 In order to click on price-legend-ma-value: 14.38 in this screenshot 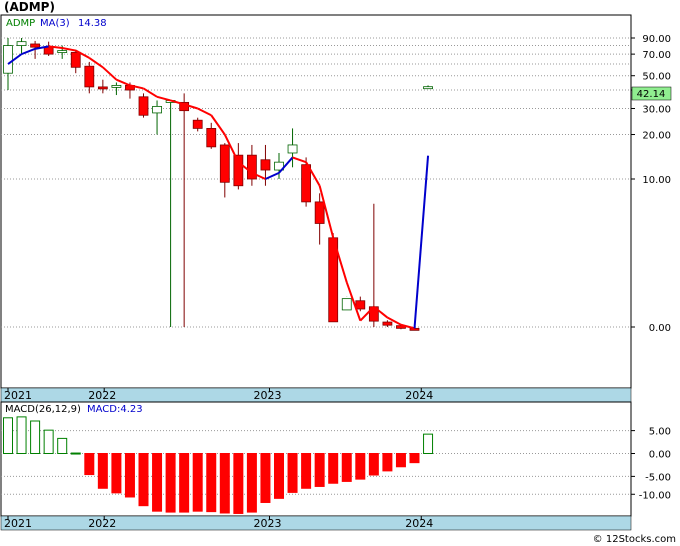, I will do `click(92, 23)`.